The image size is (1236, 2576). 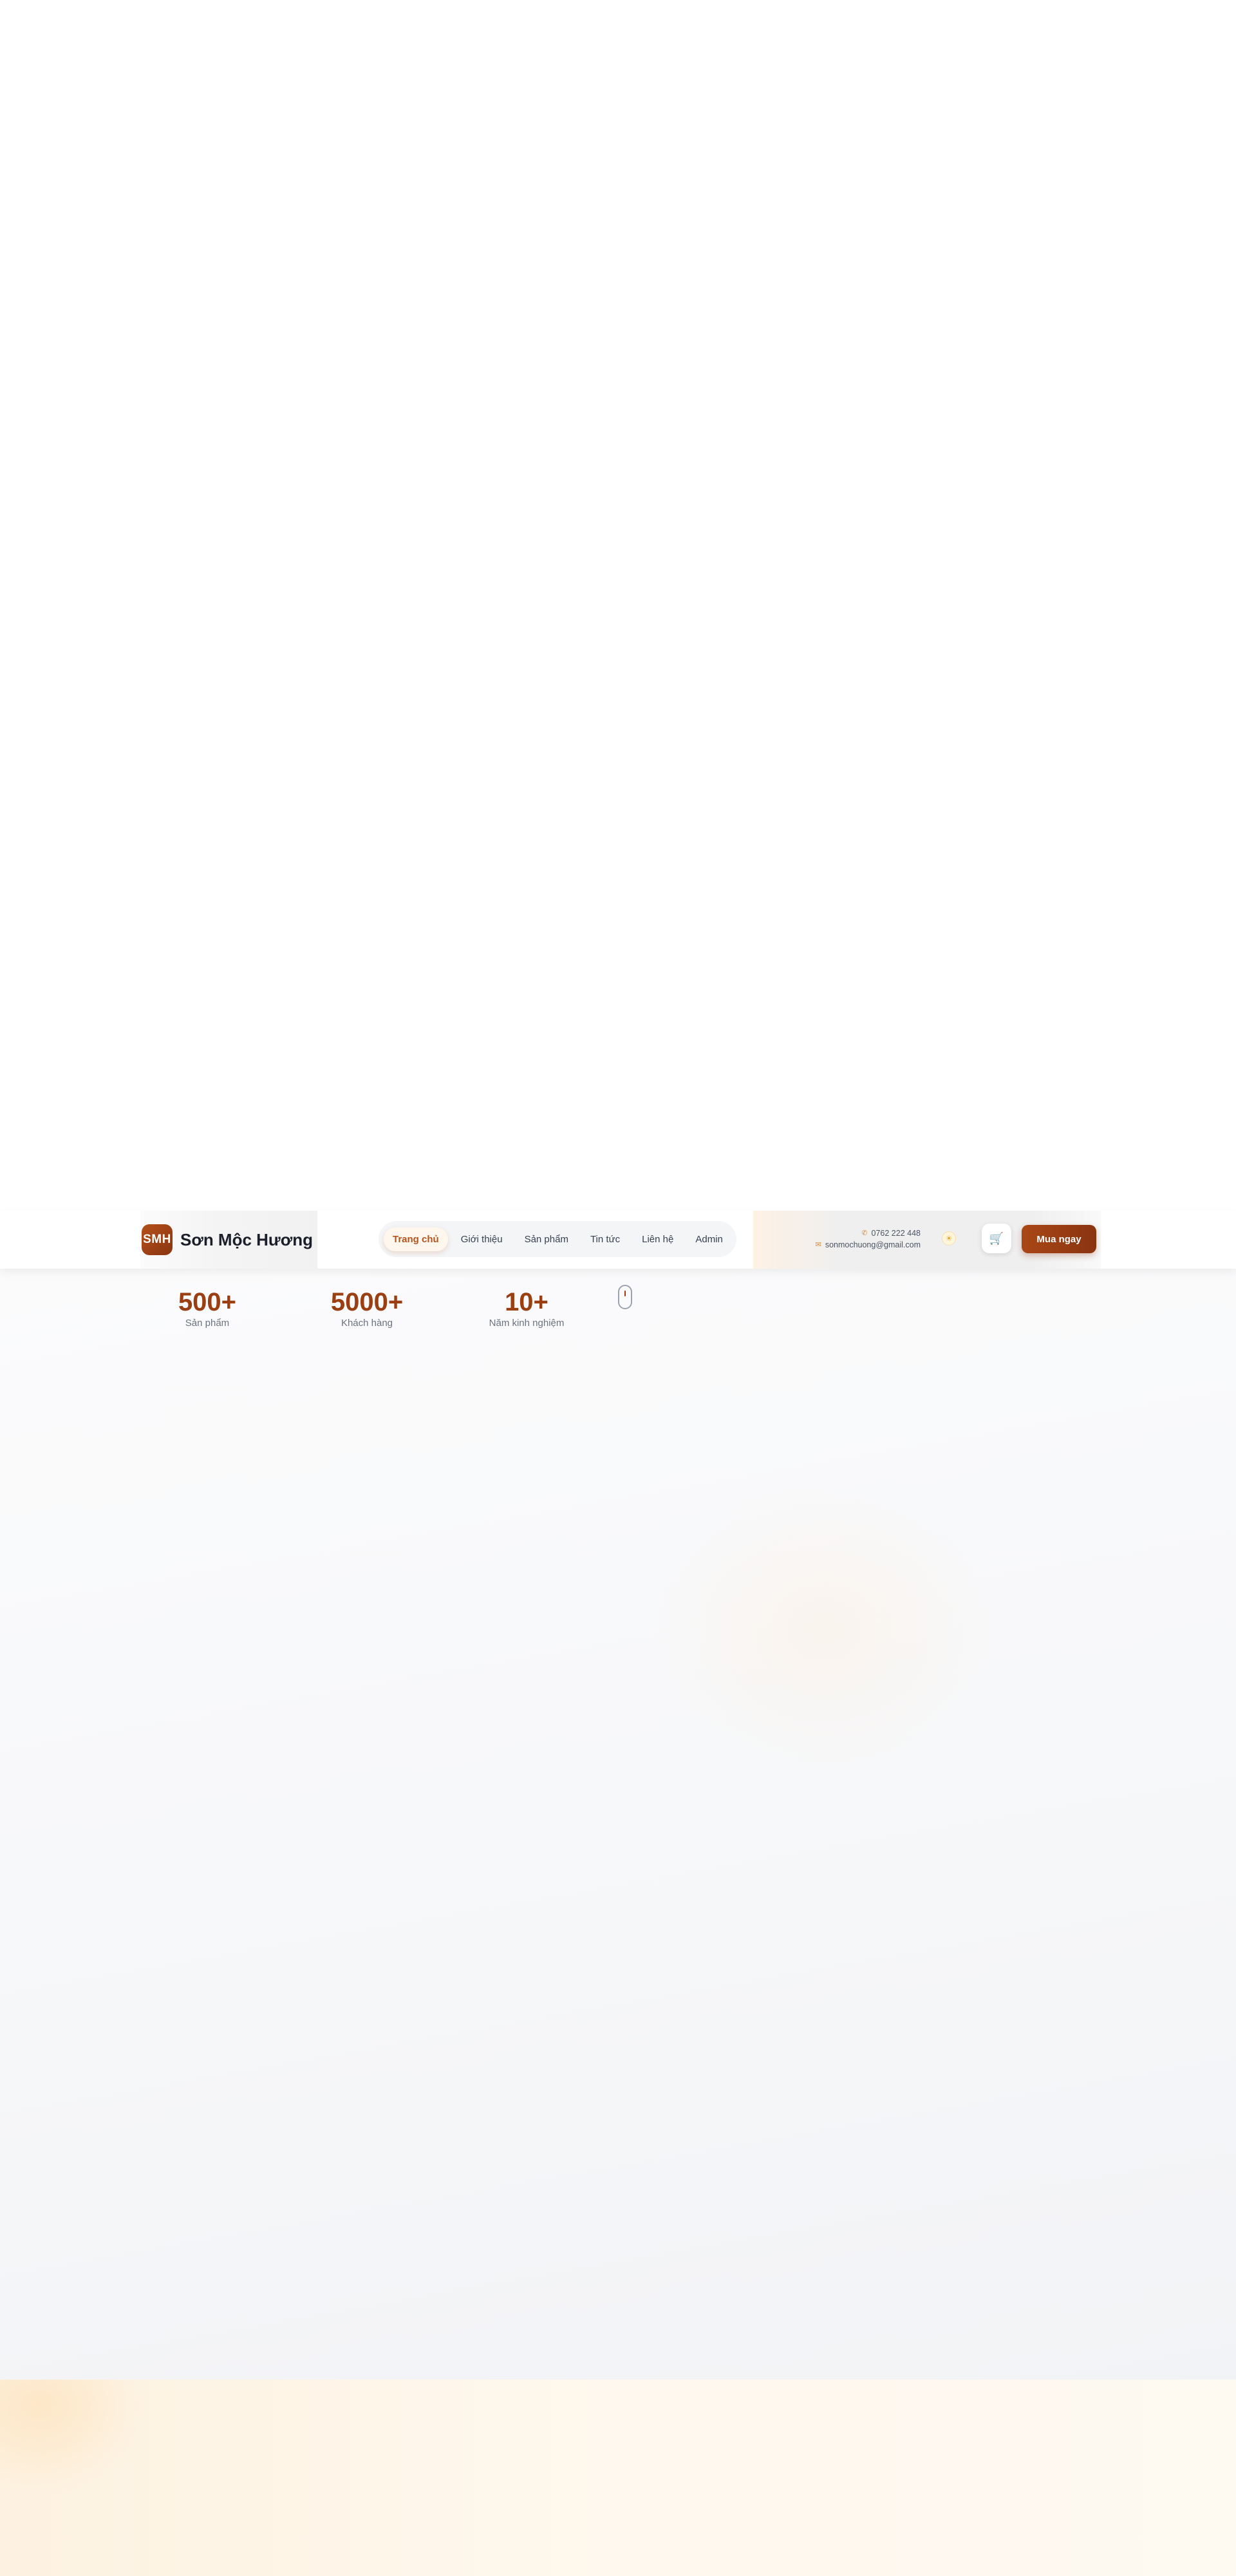 What do you see at coordinates (482, 1239) in the screenshot?
I see `nav-item-about: Giới thiệu` at bounding box center [482, 1239].